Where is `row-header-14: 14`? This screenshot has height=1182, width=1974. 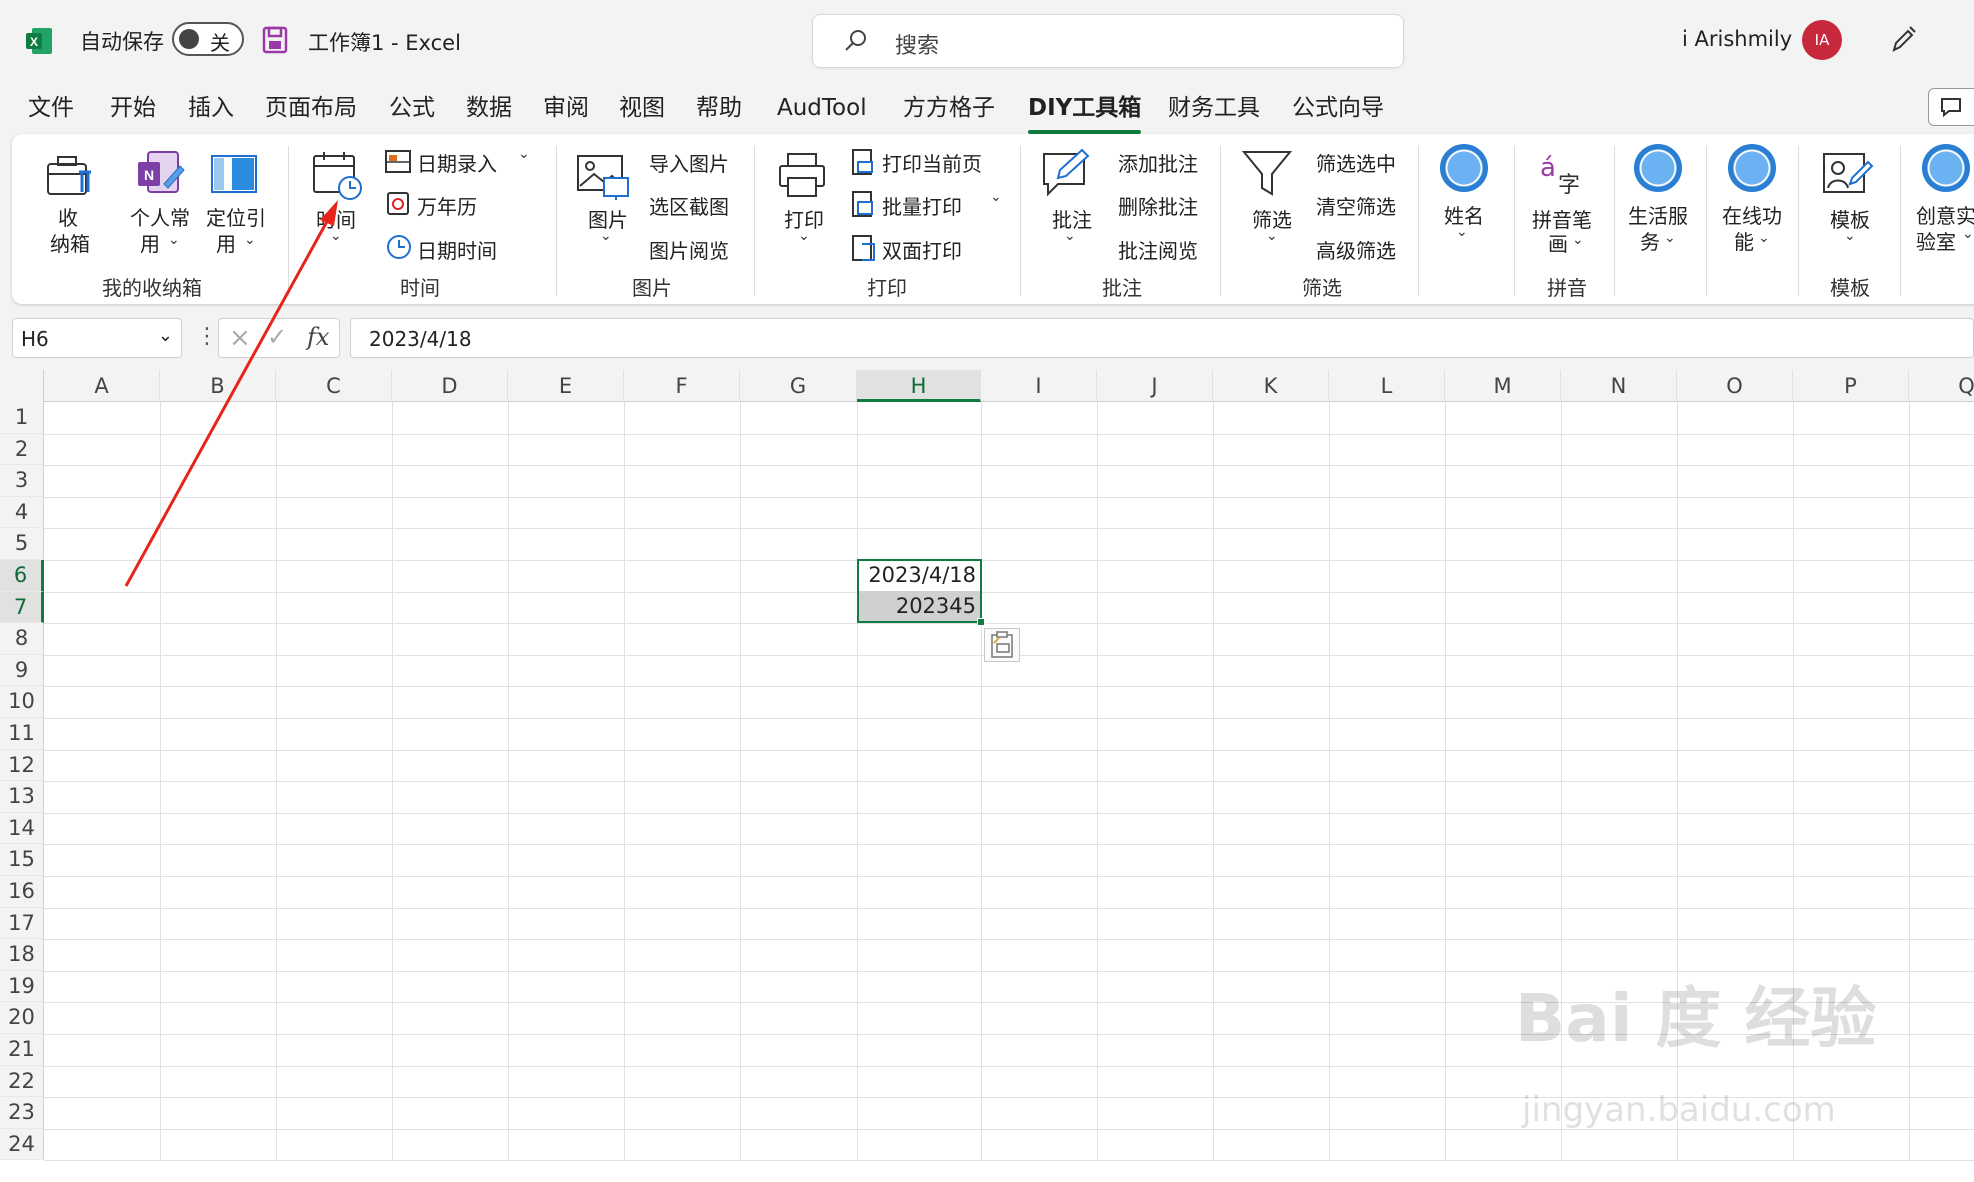
row-header-14: 14 is located at coordinates (22, 828).